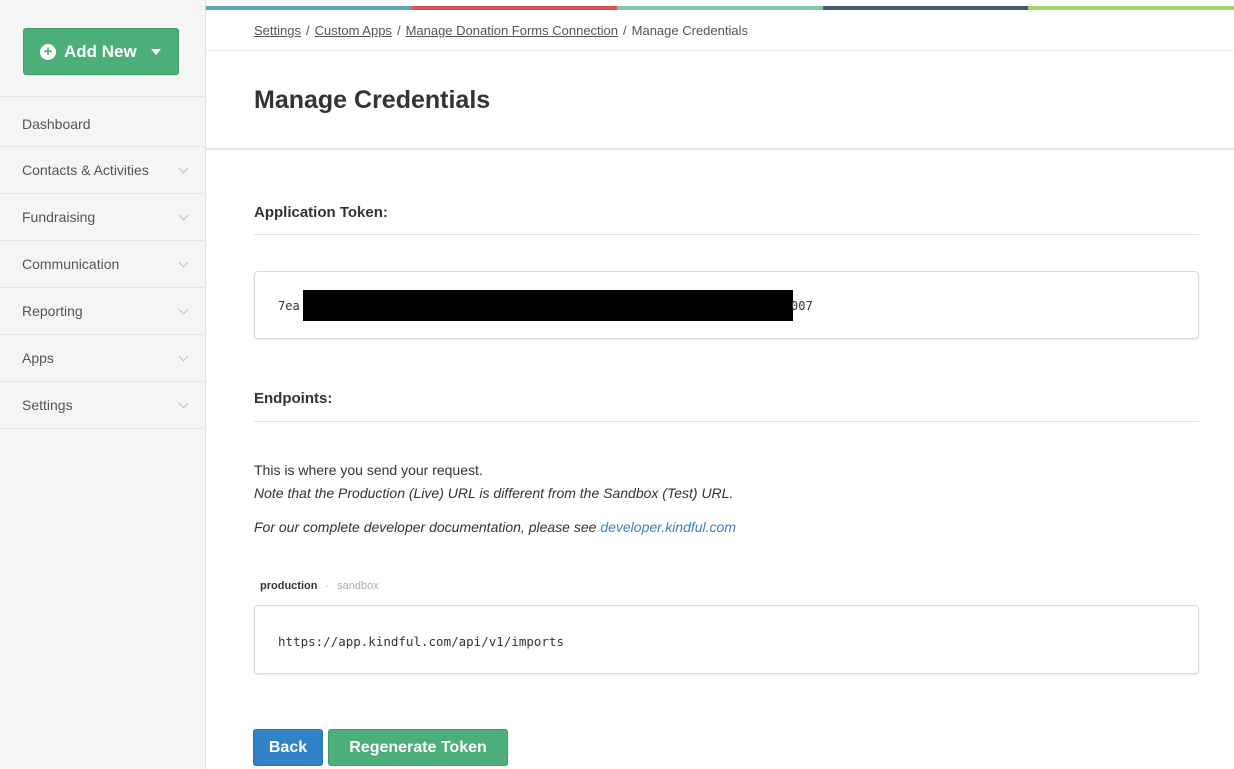 This screenshot has width=1234, height=769. I want to click on sidebar-item-label: Contacts & Activities, so click(85, 170).